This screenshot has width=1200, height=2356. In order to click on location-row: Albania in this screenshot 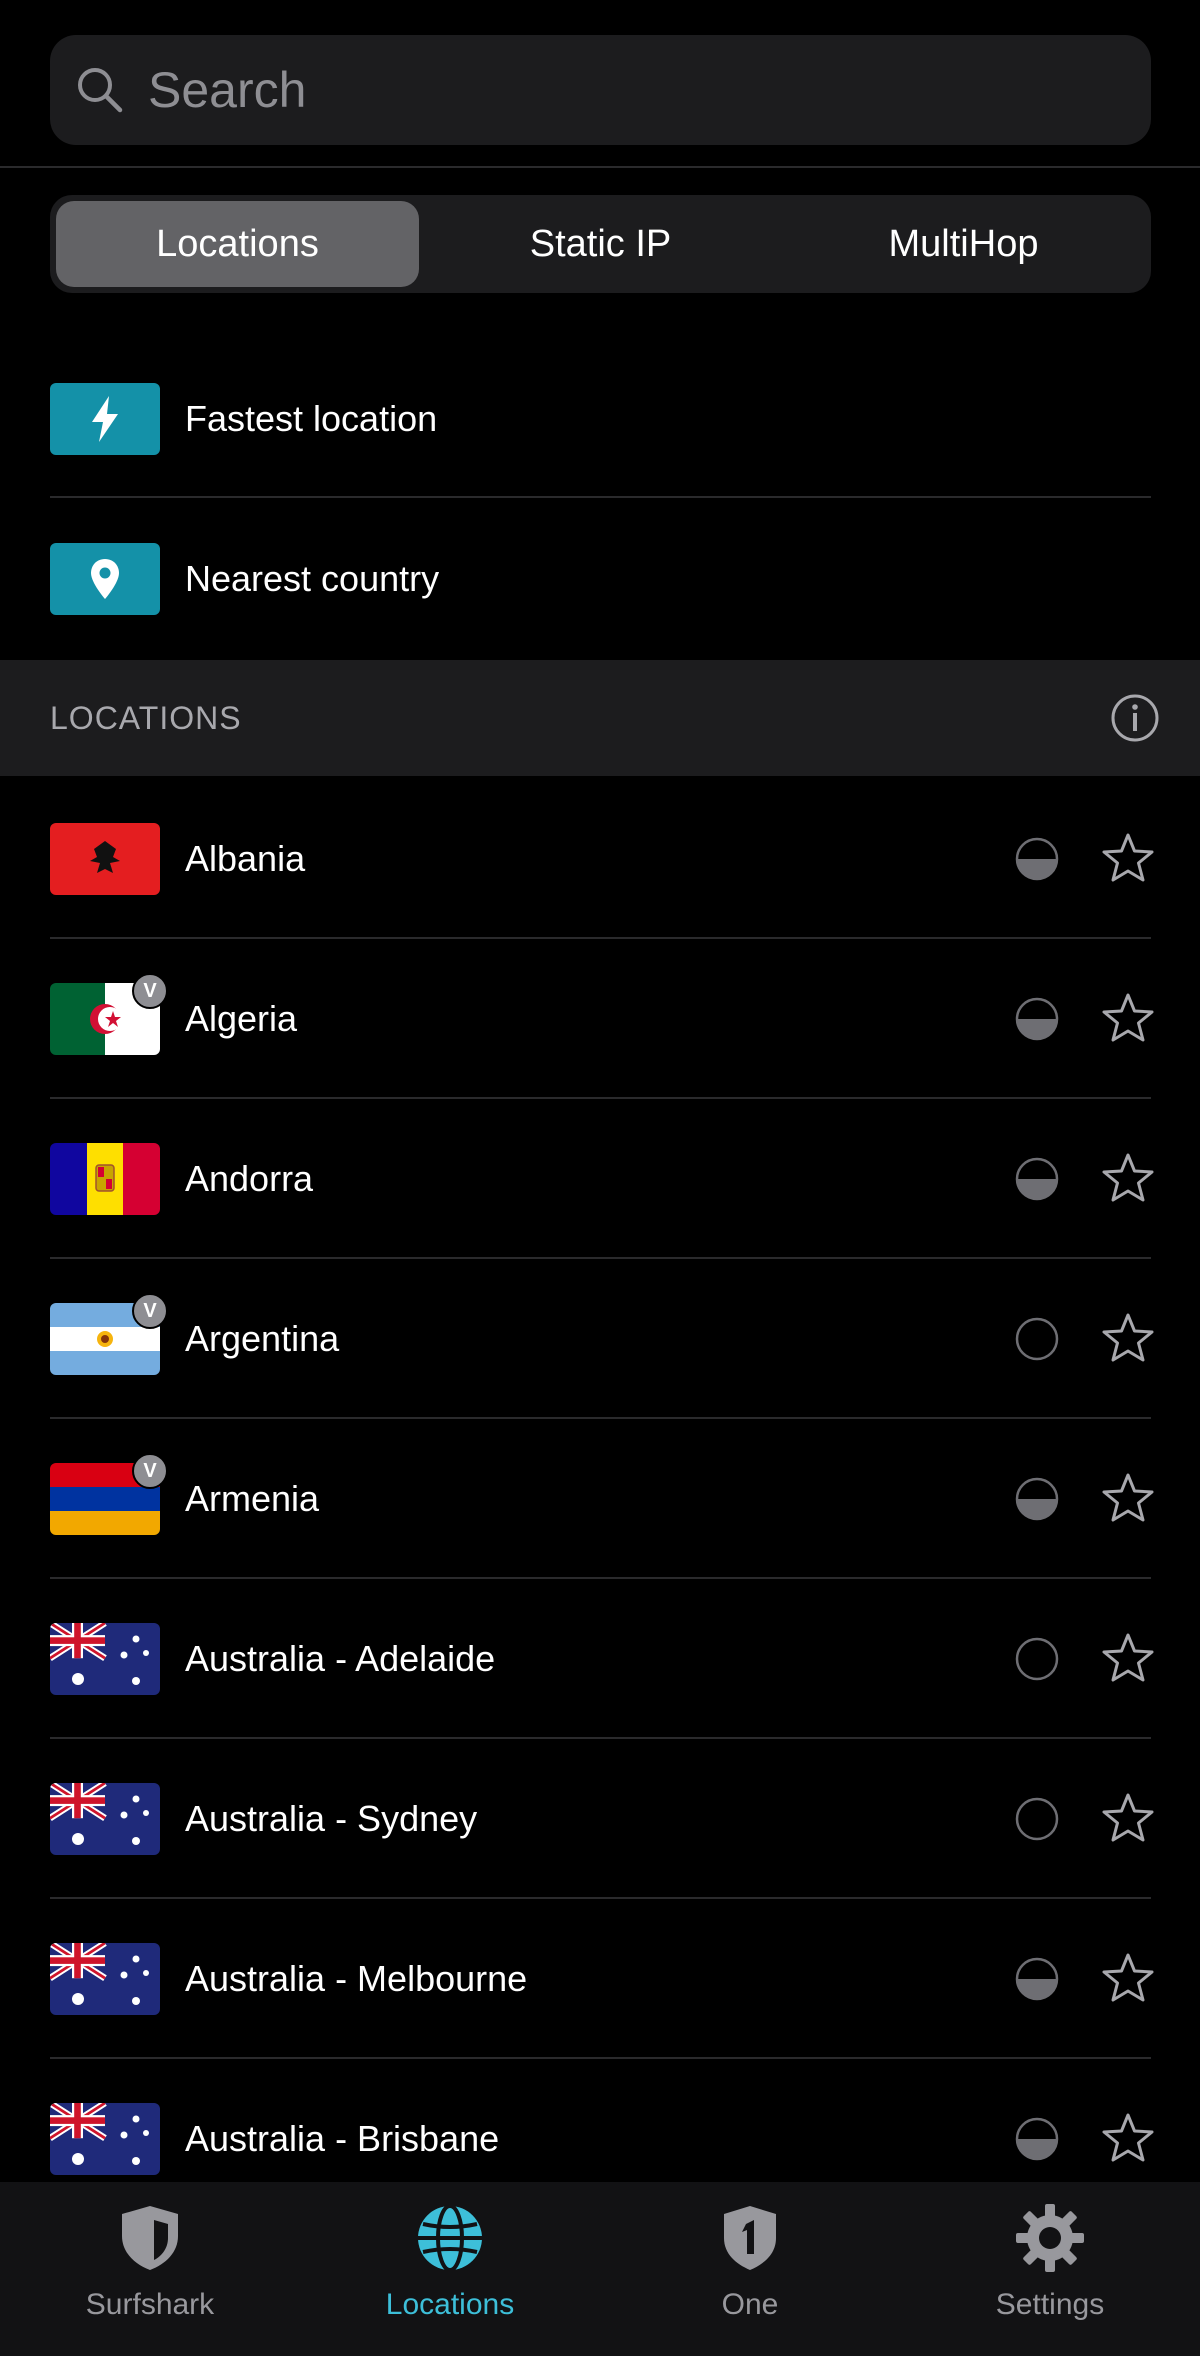, I will do `click(602, 859)`.